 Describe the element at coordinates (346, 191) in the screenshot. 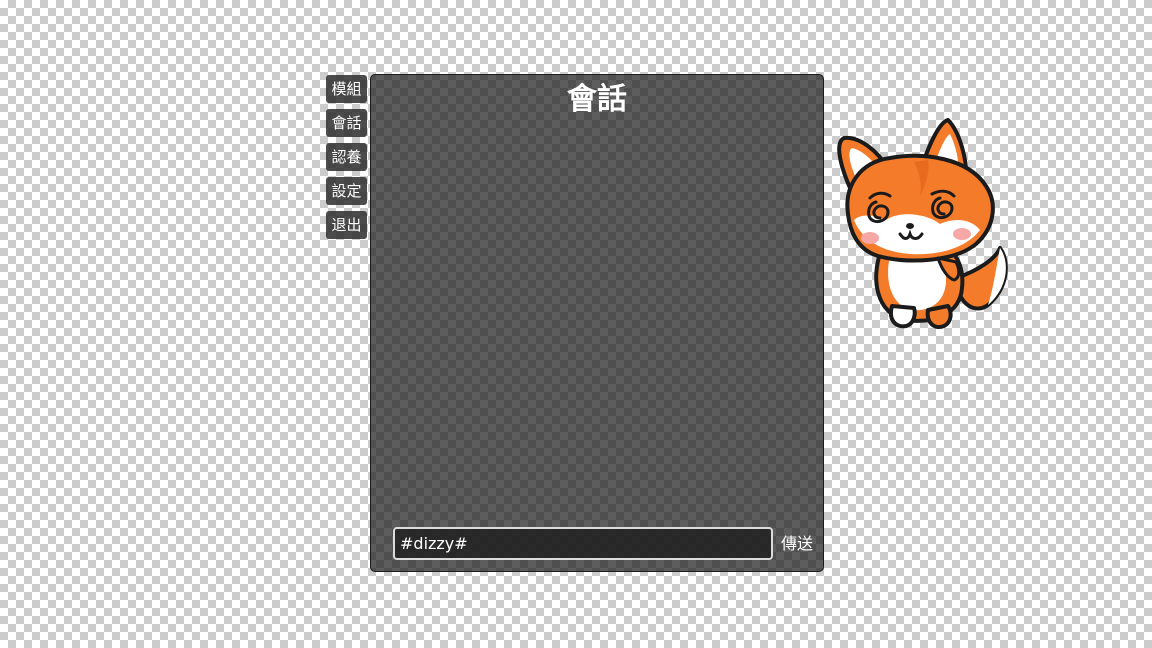

I see `menu-item-settings: 設定` at that location.